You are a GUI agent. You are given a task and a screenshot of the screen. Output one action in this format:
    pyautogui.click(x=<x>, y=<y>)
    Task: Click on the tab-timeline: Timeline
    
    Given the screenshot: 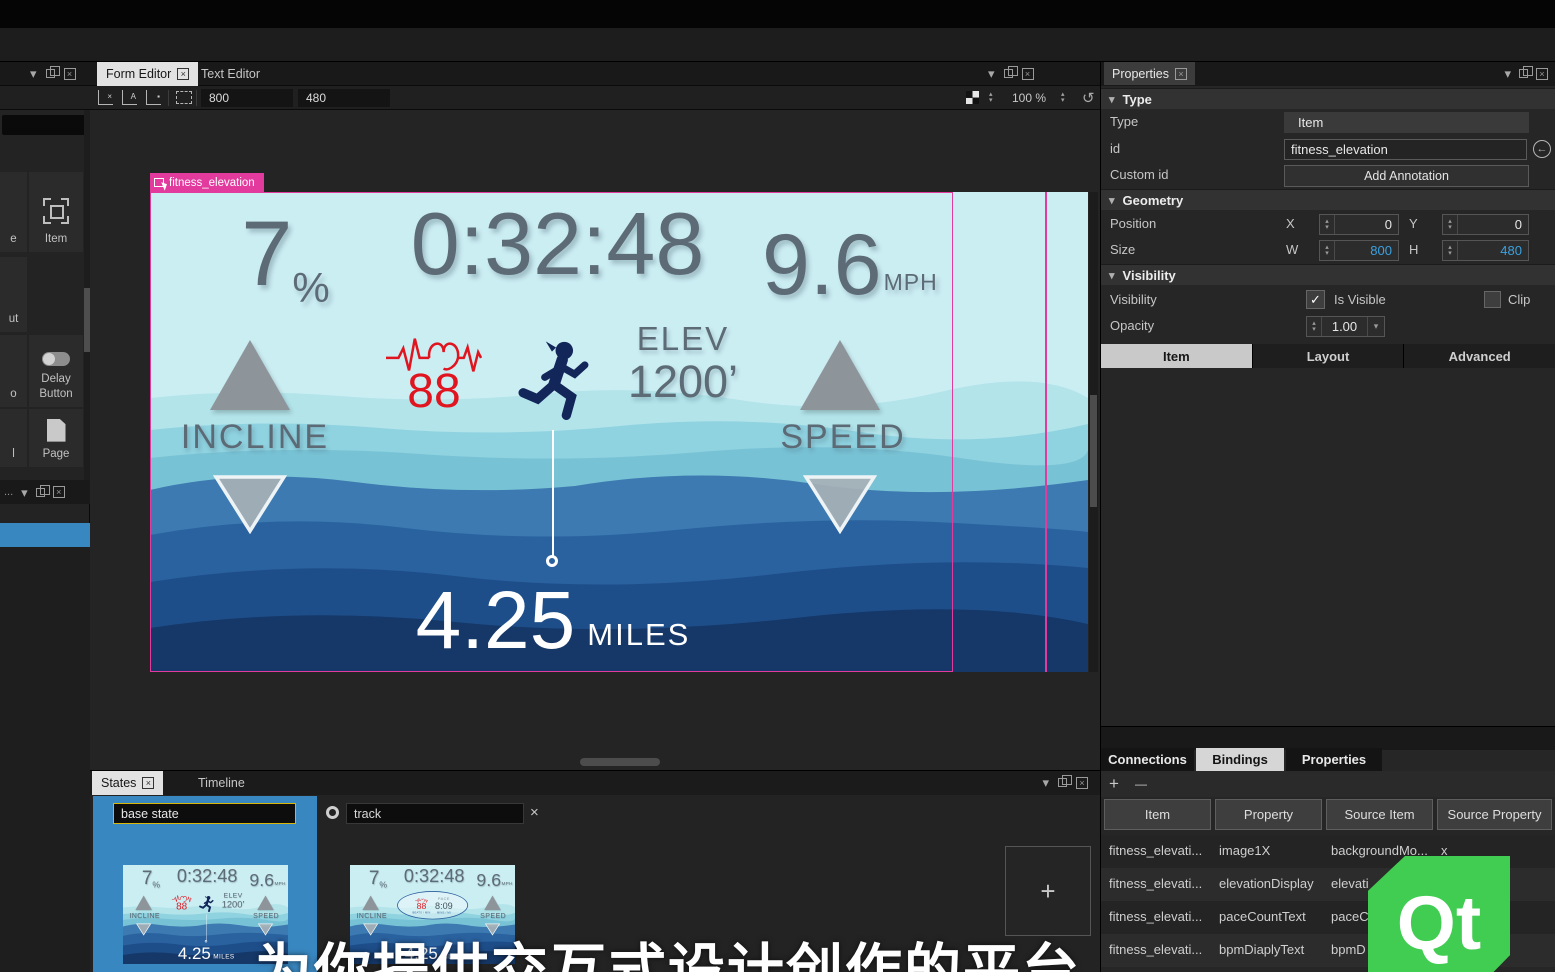 What is the action you would take?
    pyautogui.click(x=221, y=783)
    